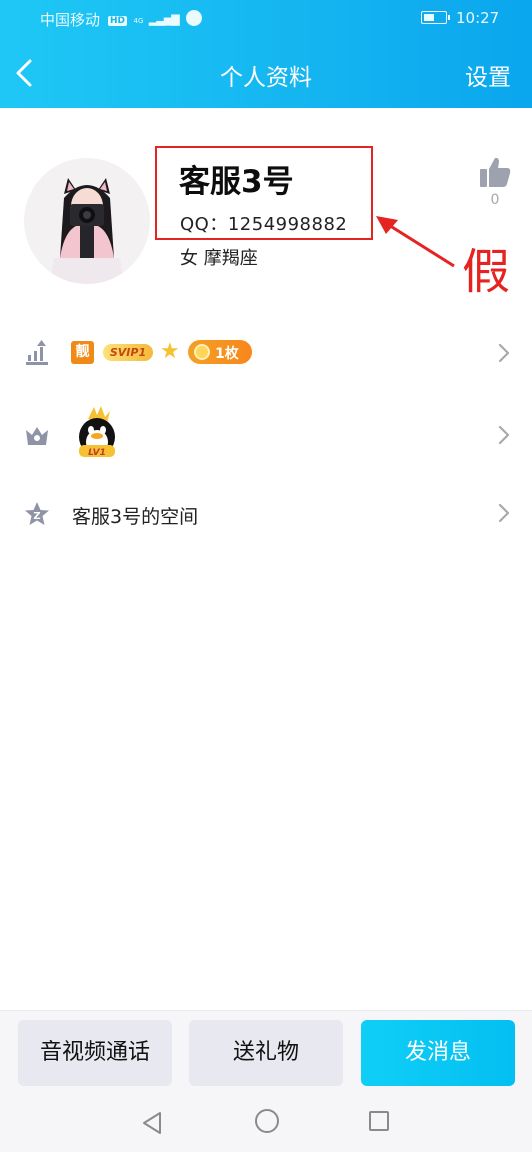 The image size is (532, 1152). Describe the element at coordinates (37, 436) in the screenshot. I see `crown-icon` at that location.